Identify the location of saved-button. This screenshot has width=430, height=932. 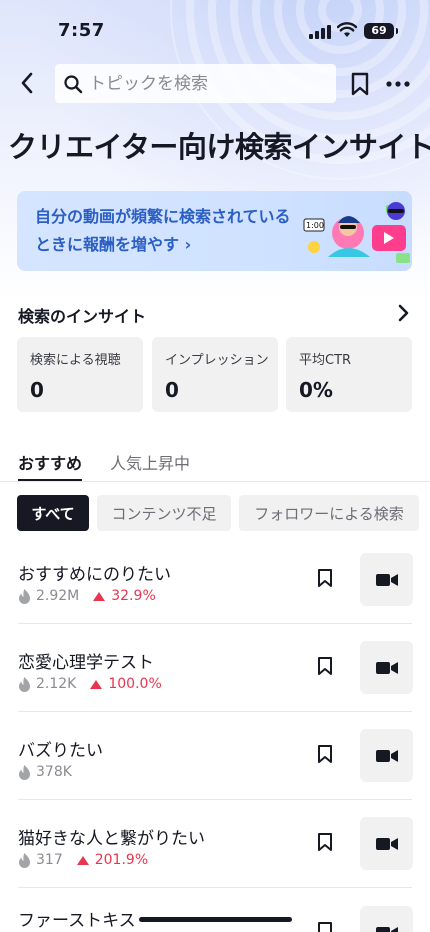
(360, 84).